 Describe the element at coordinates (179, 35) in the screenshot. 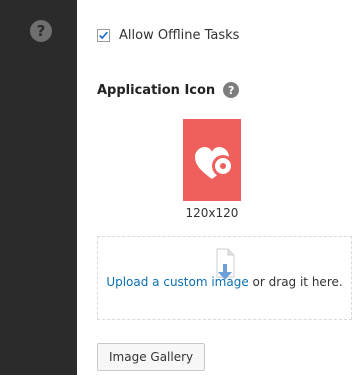

I see `allow-offline-tasks-label: Allow Offline Tasks` at that location.